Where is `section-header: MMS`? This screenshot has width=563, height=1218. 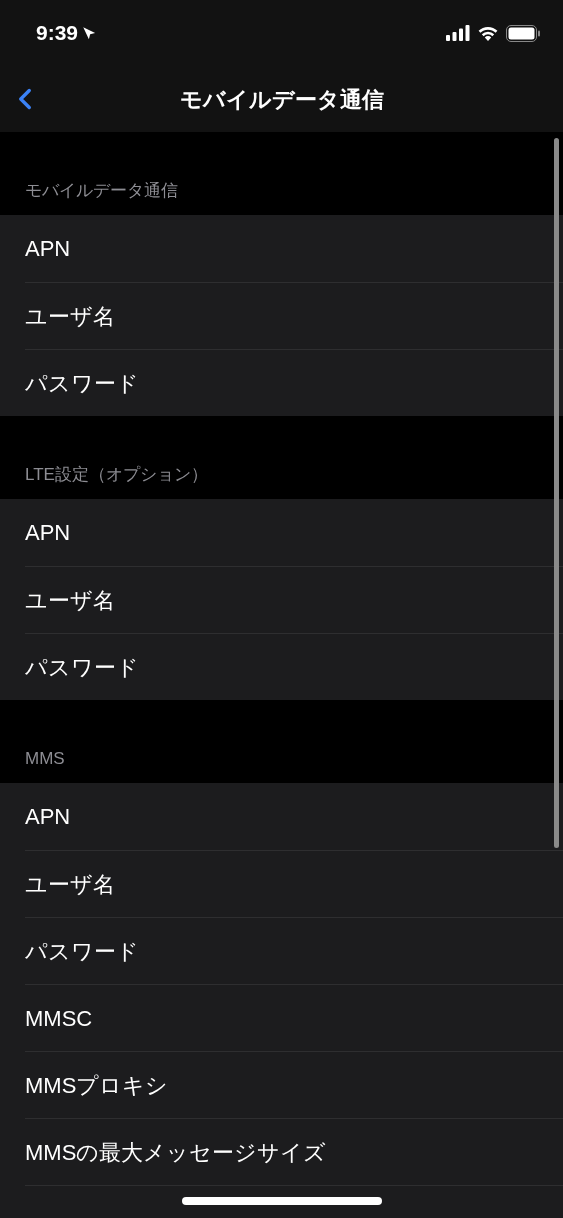 section-header: MMS is located at coordinates (45, 758).